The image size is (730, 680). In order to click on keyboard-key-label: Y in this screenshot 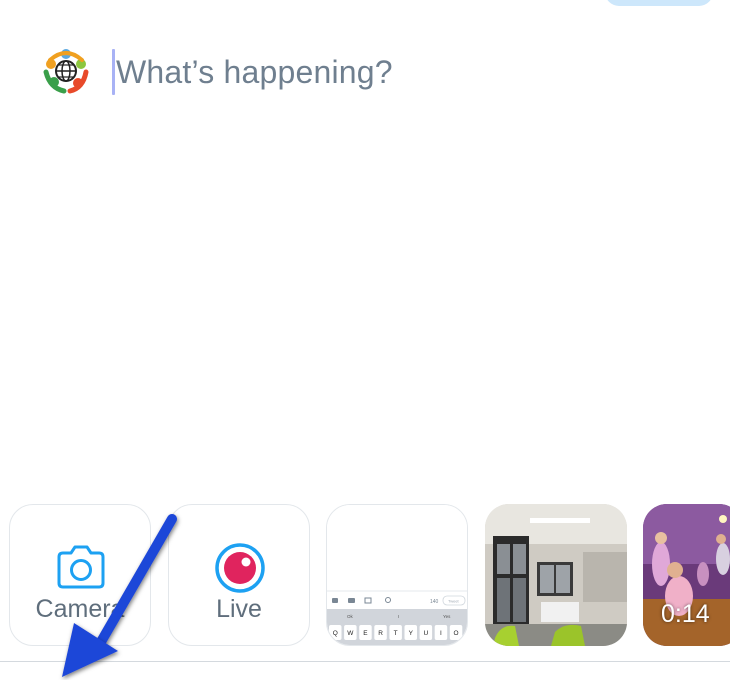, I will do `click(411, 633)`.